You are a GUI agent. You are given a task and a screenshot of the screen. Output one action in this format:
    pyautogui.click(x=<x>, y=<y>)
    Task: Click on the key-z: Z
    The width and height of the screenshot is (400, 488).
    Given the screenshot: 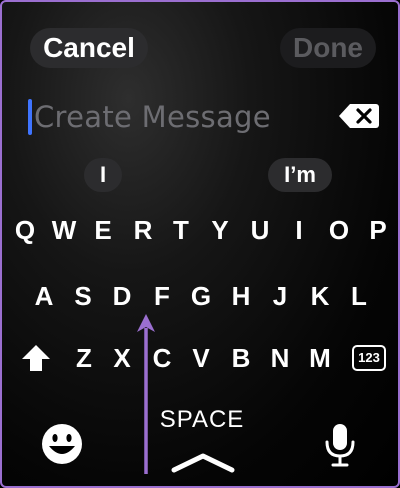 What is the action you would take?
    pyautogui.click(x=84, y=358)
    